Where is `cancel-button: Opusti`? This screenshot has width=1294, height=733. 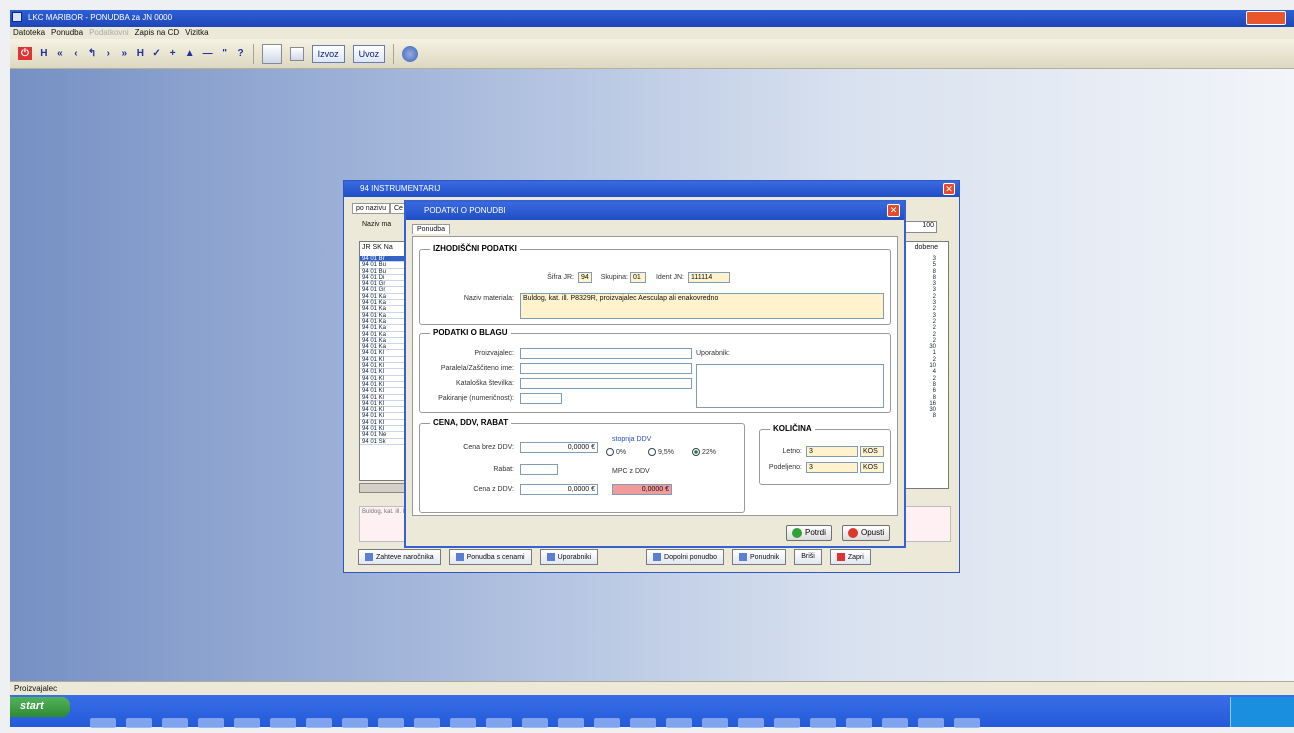 cancel-button: Opusti is located at coordinates (866, 533).